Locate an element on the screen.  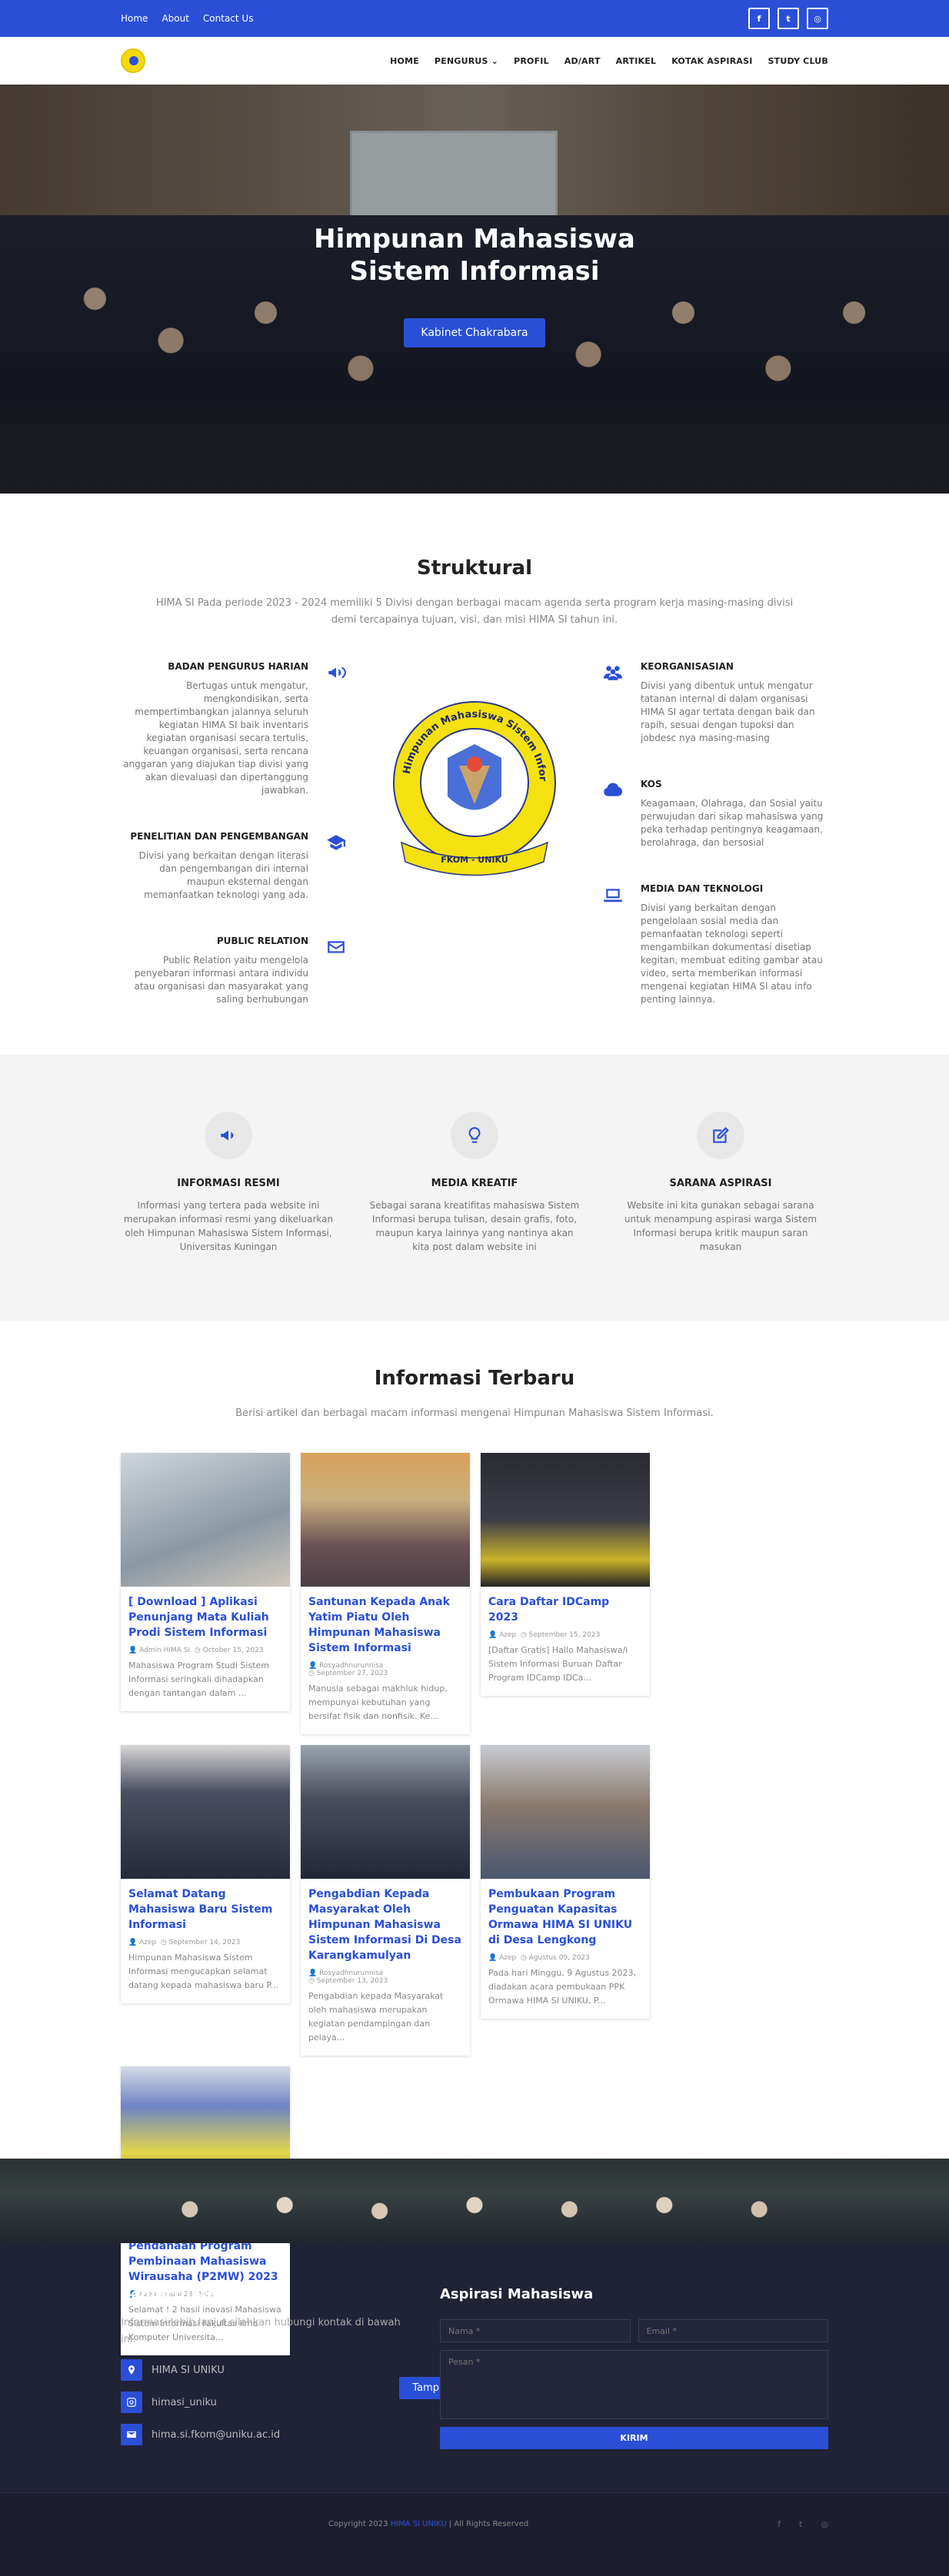
copyright-brand-link: HIMA SI UNIKU is located at coordinates (419, 2524).